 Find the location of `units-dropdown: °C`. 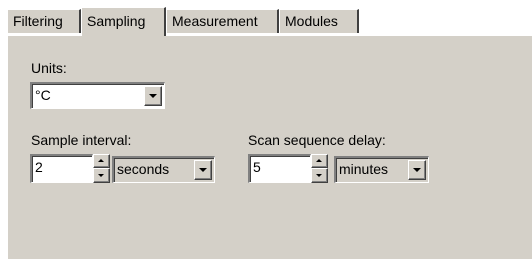

units-dropdown: °C is located at coordinates (97, 95).